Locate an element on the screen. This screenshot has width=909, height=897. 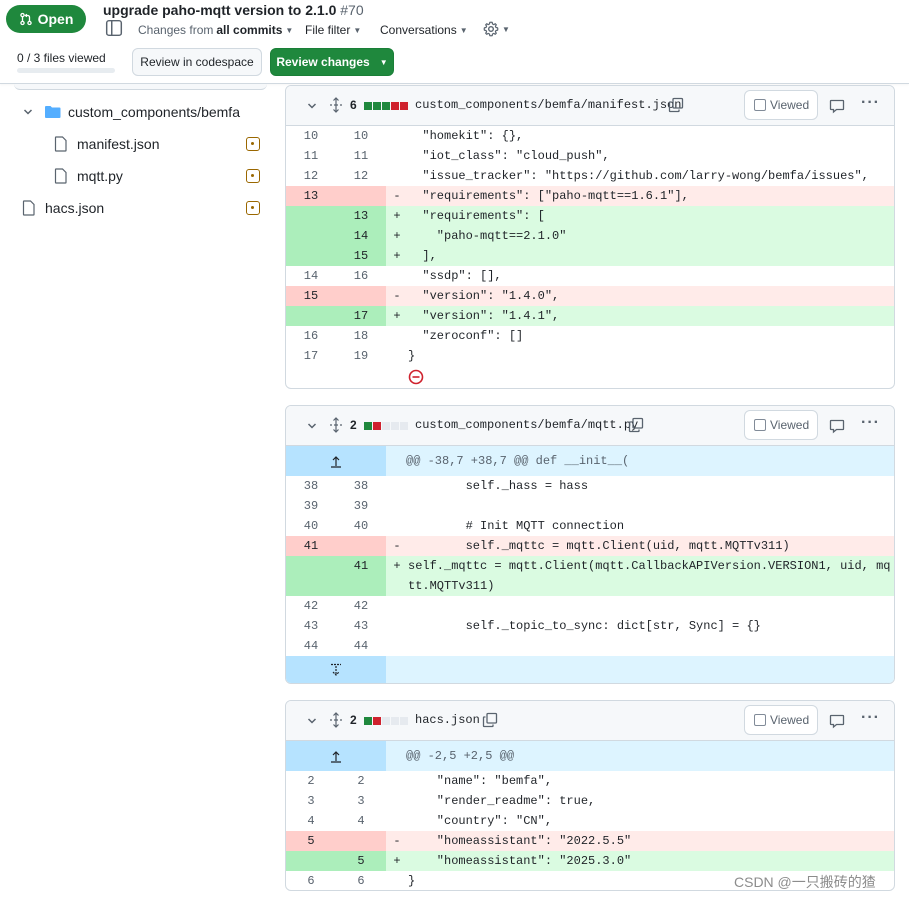
new-line-number: 18 is located at coordinates (361, 336).